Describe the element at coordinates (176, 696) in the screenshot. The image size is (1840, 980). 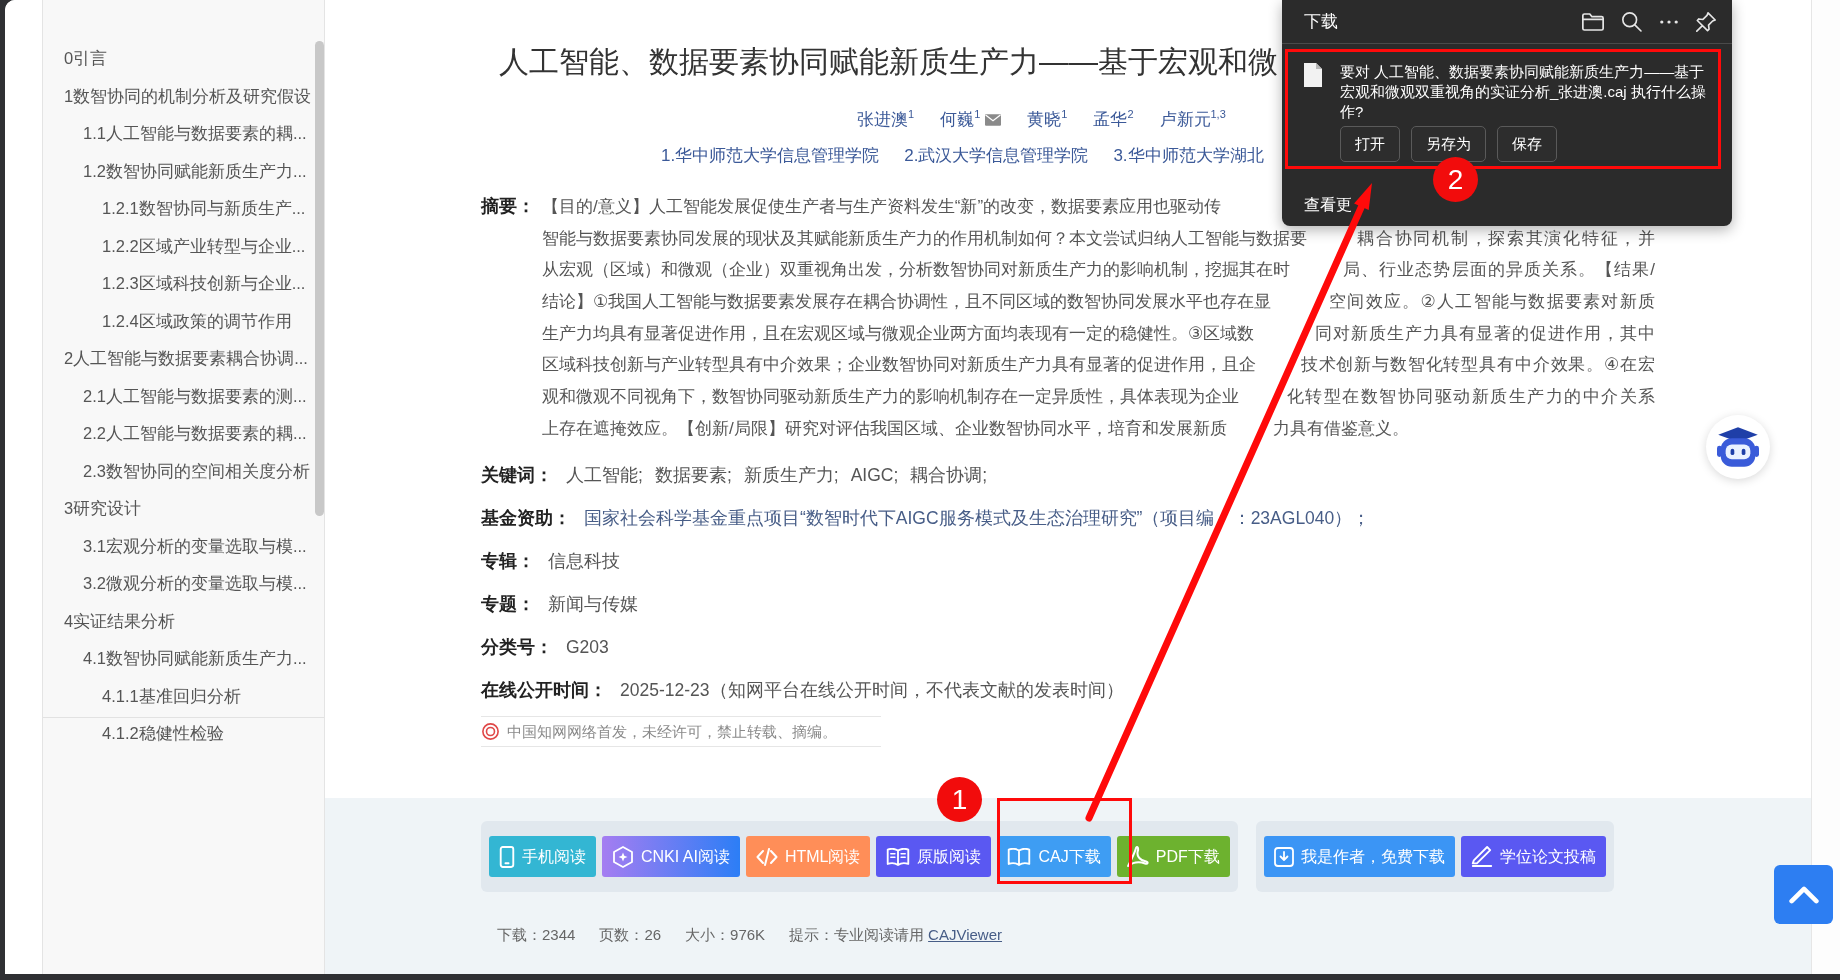
I see `toc-link: 4.1.1基准回归分析` at that location.